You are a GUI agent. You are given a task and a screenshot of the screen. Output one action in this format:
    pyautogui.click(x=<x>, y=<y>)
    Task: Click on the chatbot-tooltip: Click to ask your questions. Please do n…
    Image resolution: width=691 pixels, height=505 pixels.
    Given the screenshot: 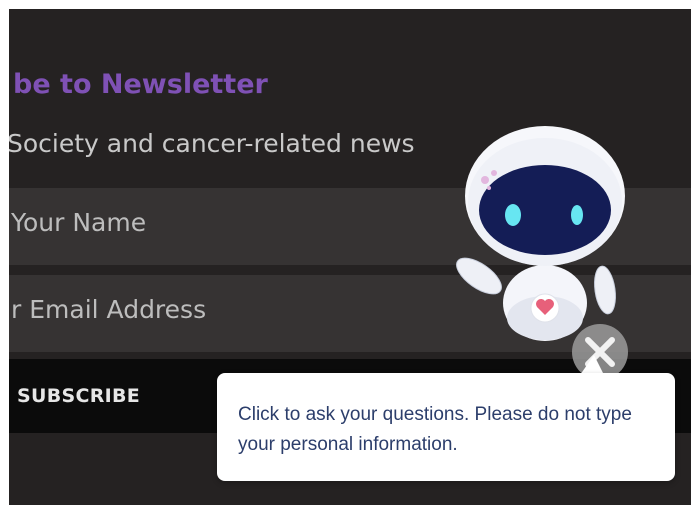 What is the action you would take?
    pyautogui.click(x=446, y=427)
    